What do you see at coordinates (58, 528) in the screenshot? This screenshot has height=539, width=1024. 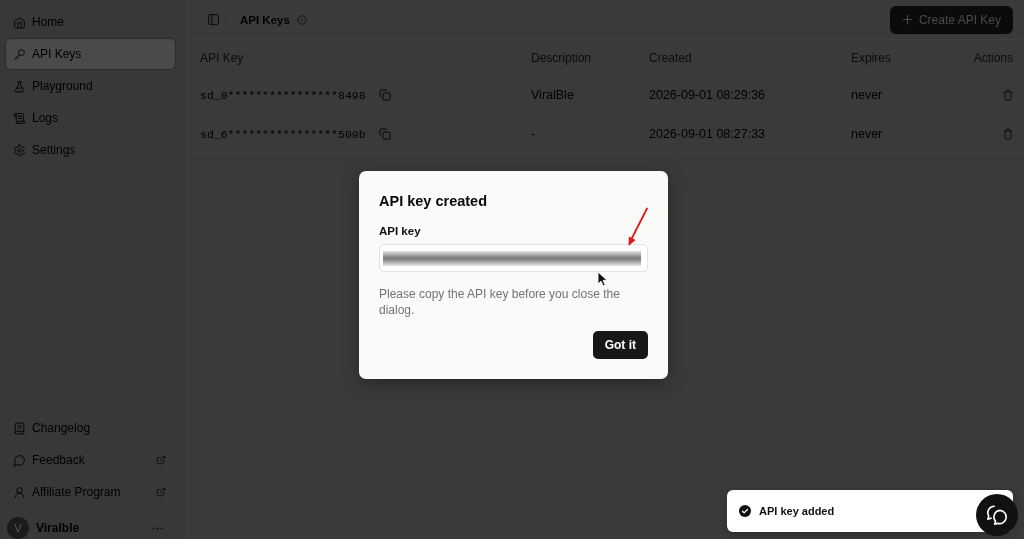 I see `user-name: Viralble` at bounding box center [58, 528].